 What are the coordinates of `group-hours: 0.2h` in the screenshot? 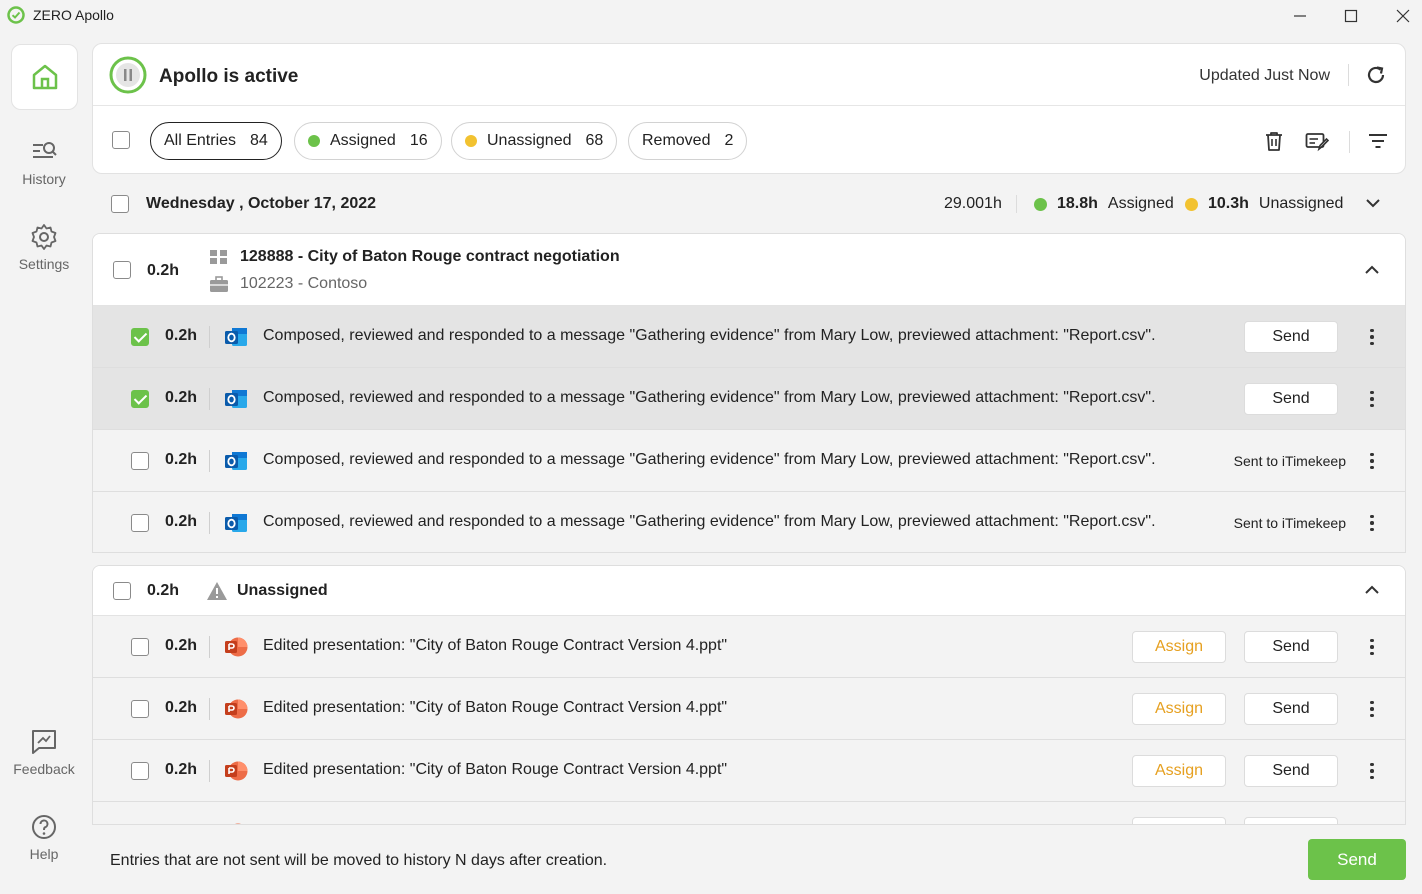 It's located at (163, 590).